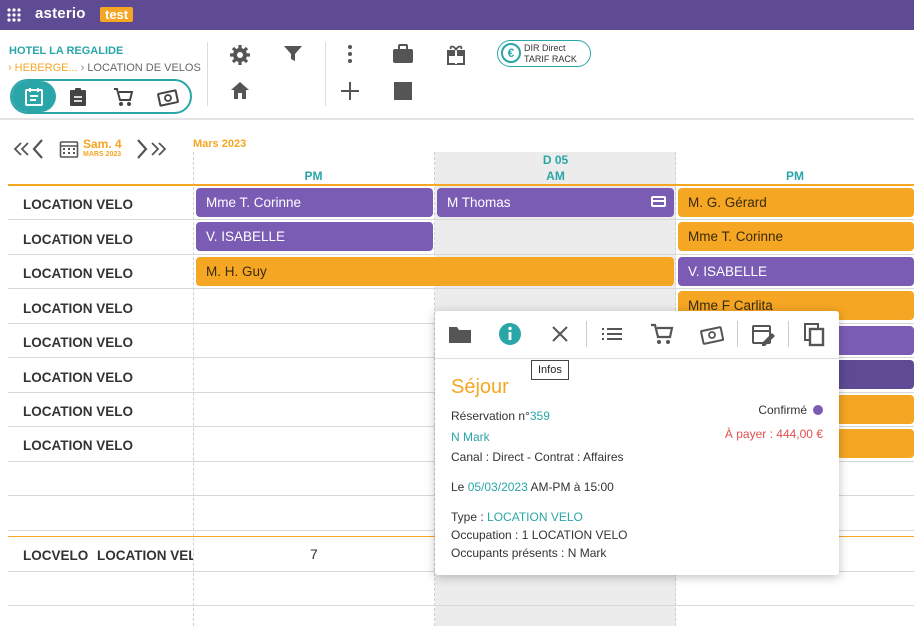 This screenshot has width=914, height=626. Describe the element at coordinates (782, 410) in the screenshot. I see `status-text: Confirmé` at that location.